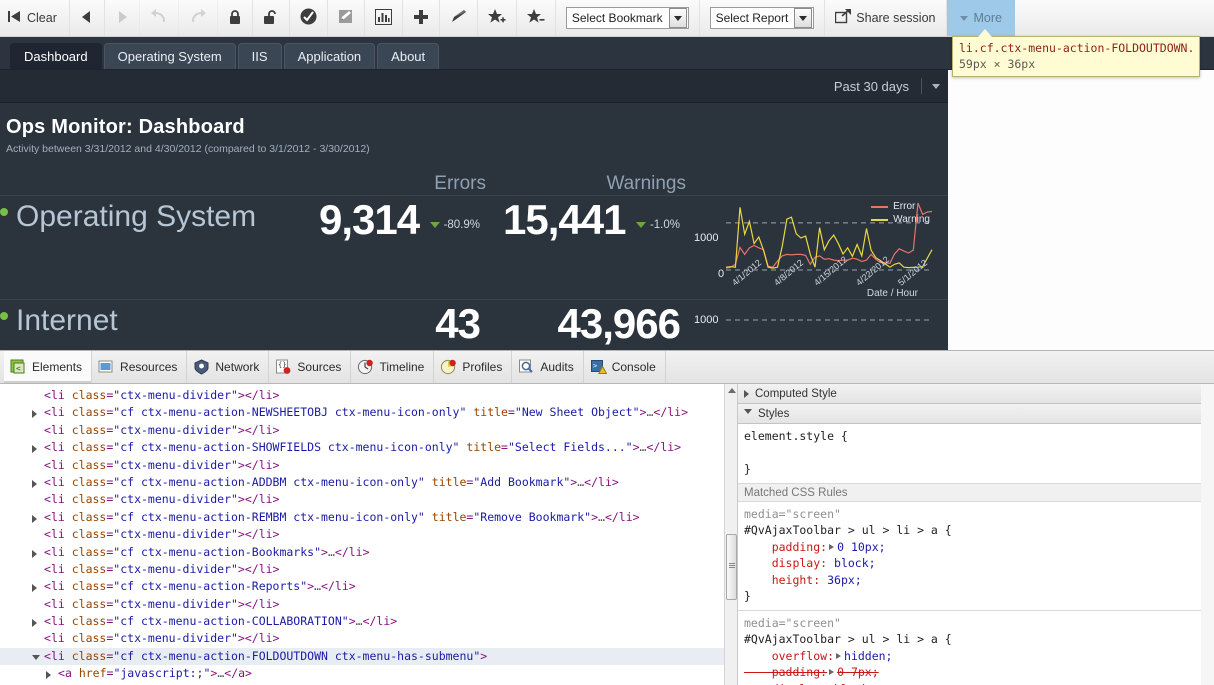  What do you see at coordinates (198, 18) in the screenshot?
I see `redo-button` at bounding box center [198, 18].